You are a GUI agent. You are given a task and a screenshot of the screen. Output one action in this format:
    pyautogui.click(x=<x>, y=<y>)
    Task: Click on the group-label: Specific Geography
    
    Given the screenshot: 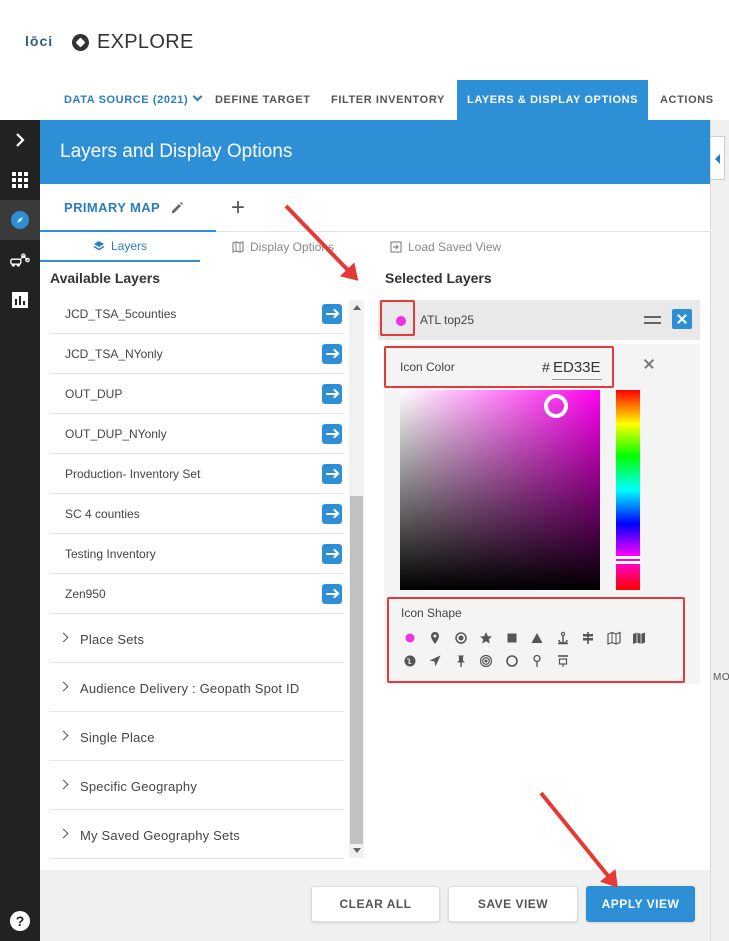 What is the action you would take?
    pyautogui.click(x=139, y=786)
    